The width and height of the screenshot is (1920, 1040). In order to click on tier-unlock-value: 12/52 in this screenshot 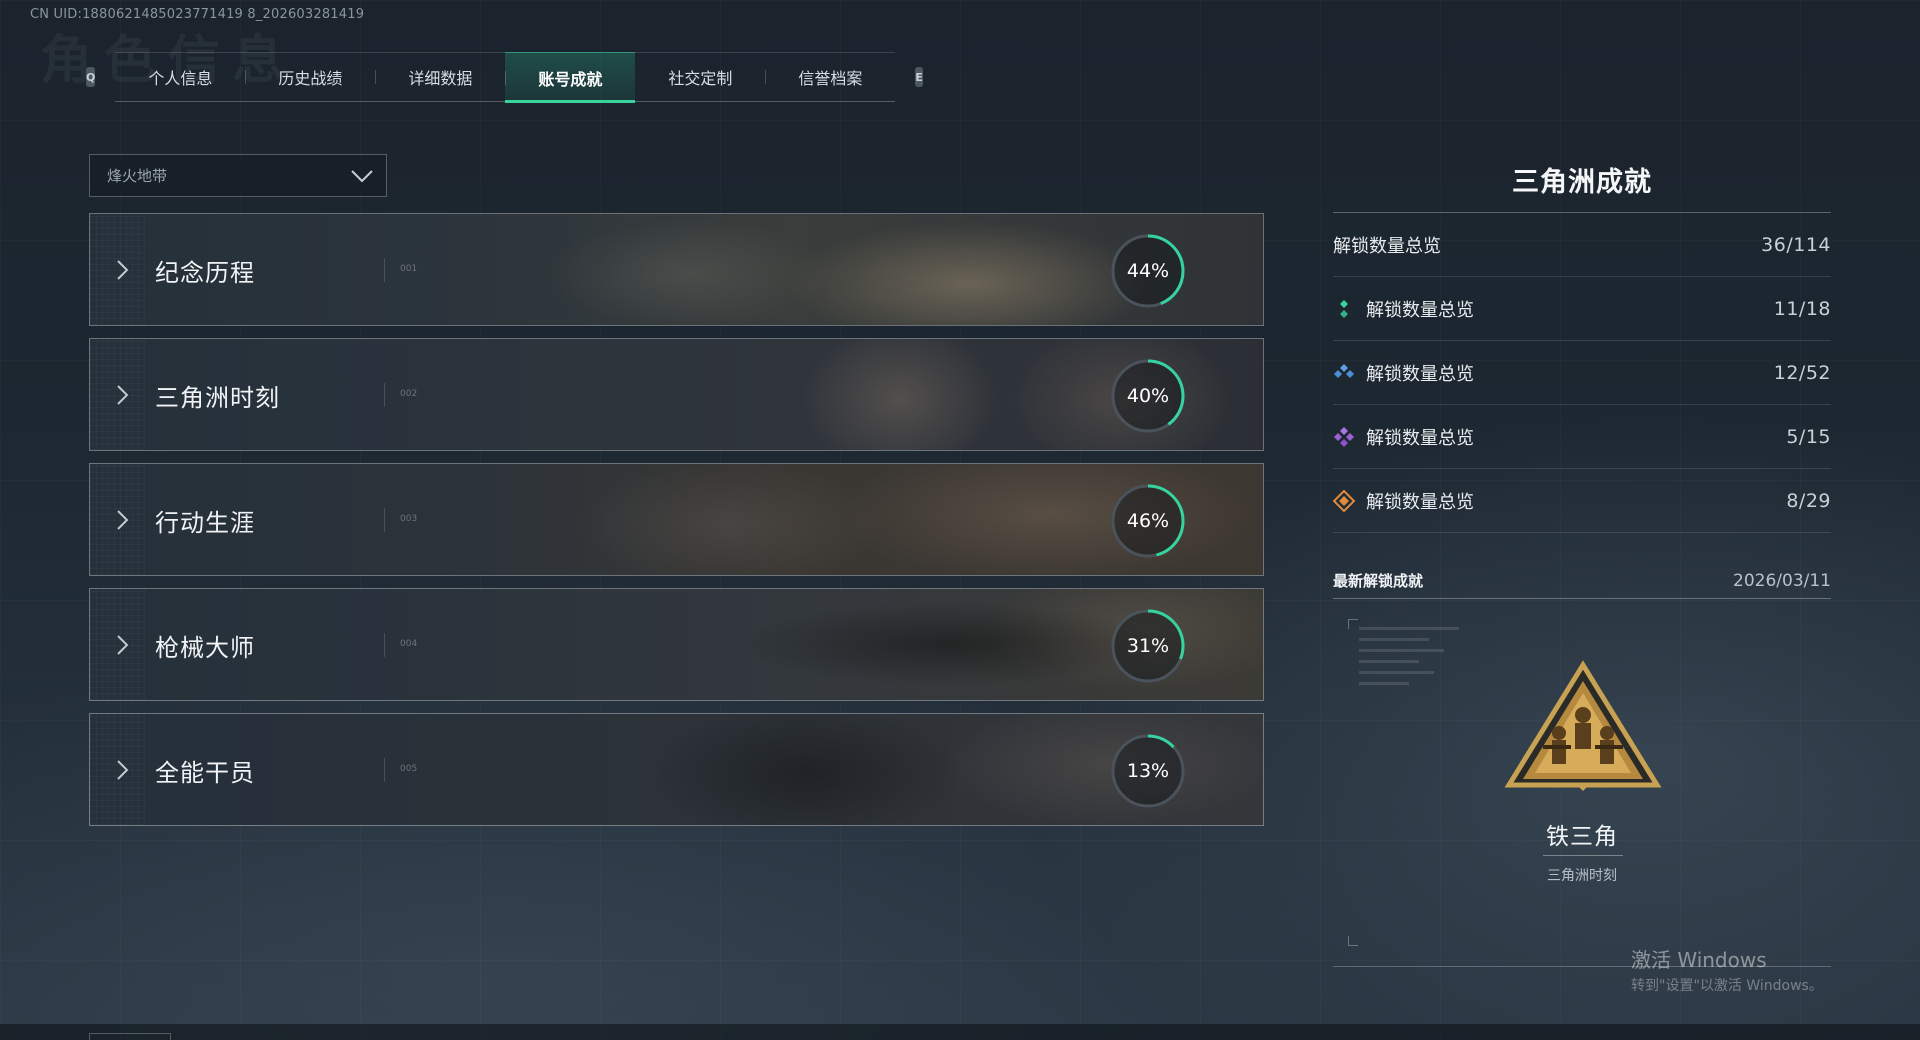, I will do `click(1802, 372)`.